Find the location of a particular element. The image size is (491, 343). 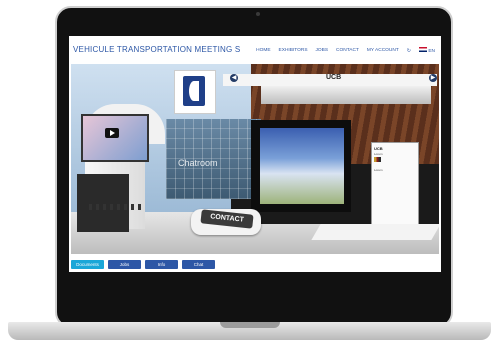

tab-jobs: Jobs is located at coordinates (124, 264).